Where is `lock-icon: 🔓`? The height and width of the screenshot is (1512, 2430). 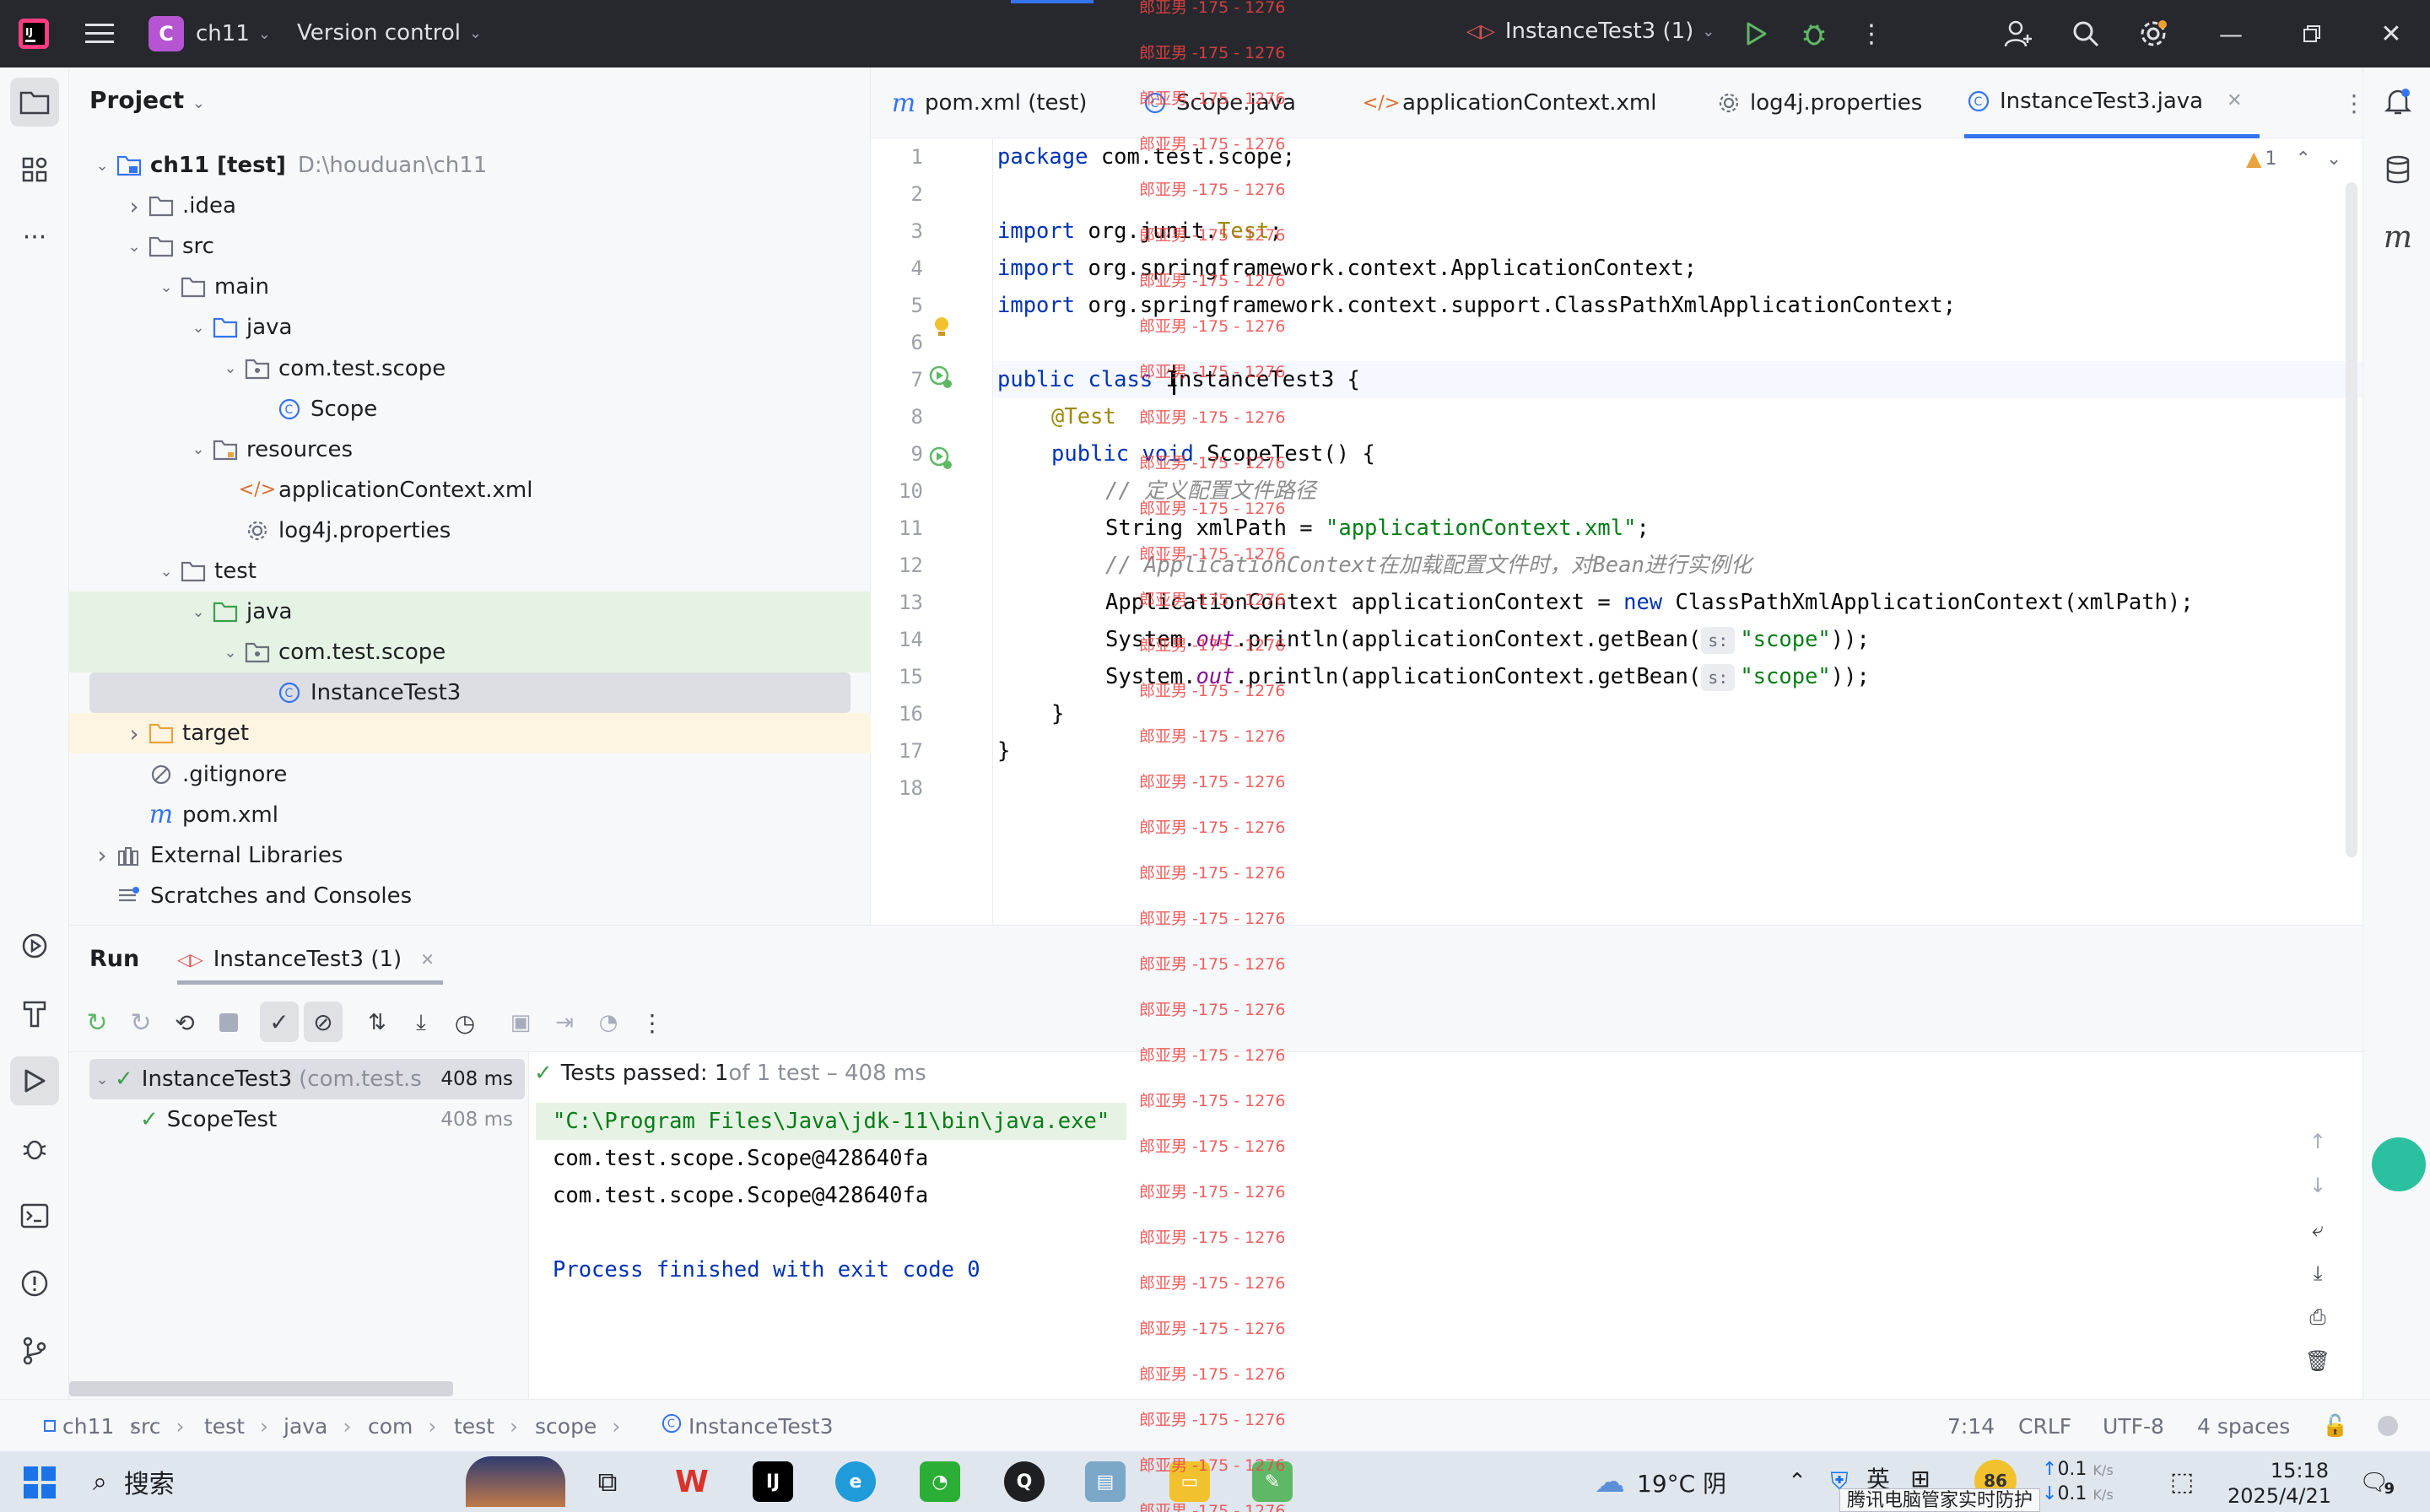
lock-icon: 🔓 is located at coordinates (2335, 1426).